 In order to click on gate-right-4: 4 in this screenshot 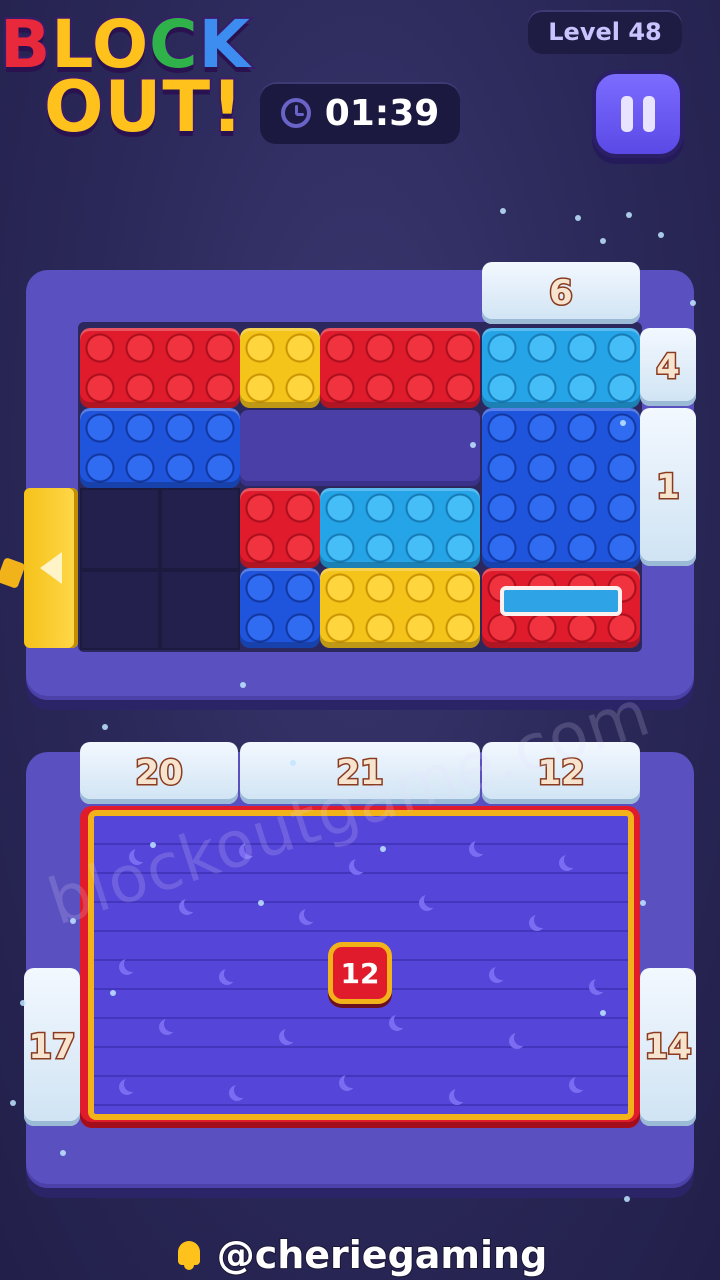, I will do `click(668, 367)`.